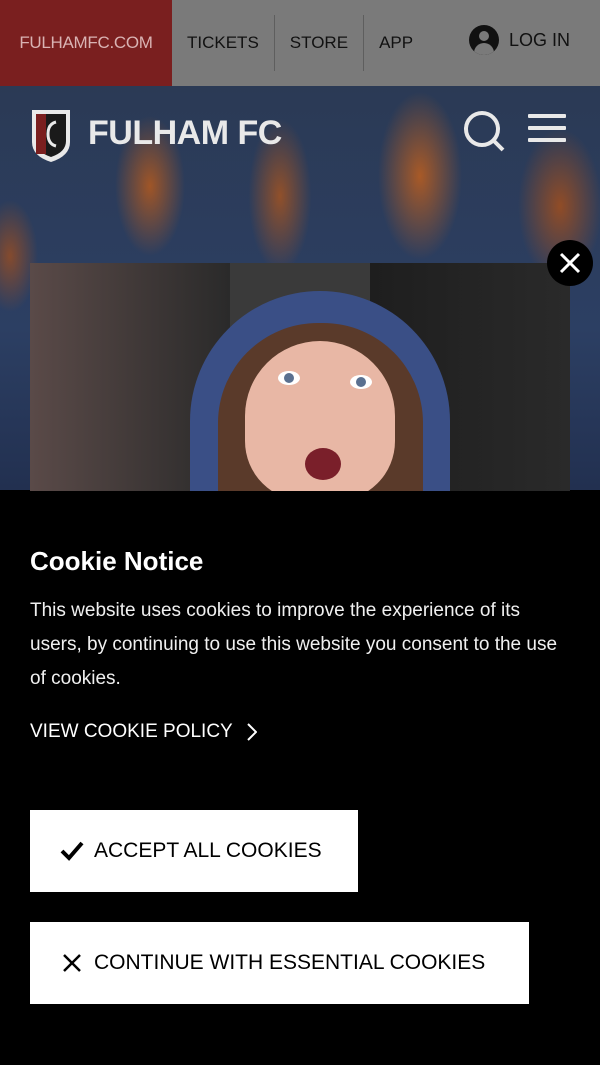  I want to click on essential-cookies-button: CONTINUE WITH ESSENTIAL COOKIES, so click(279, 963).